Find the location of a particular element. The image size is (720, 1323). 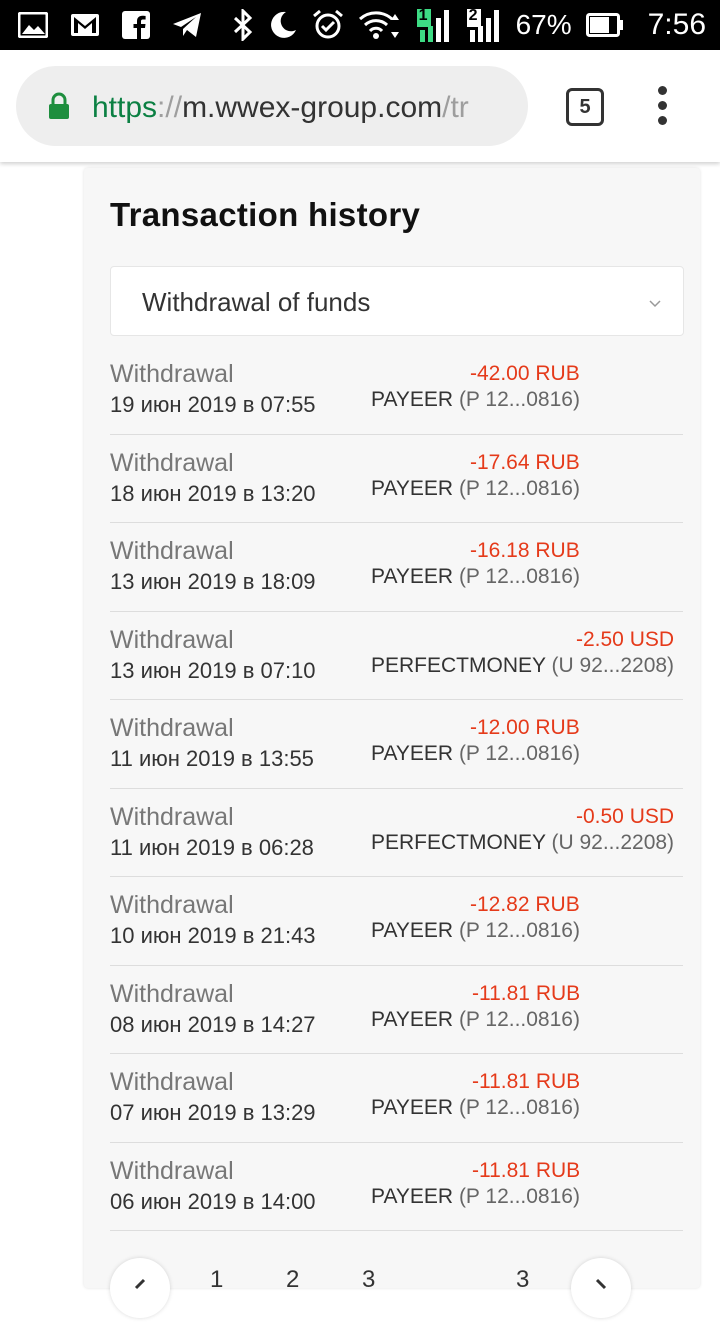

transaction-date: 13 июн 2019 в 18:09 is located at coordinates (213, 581).